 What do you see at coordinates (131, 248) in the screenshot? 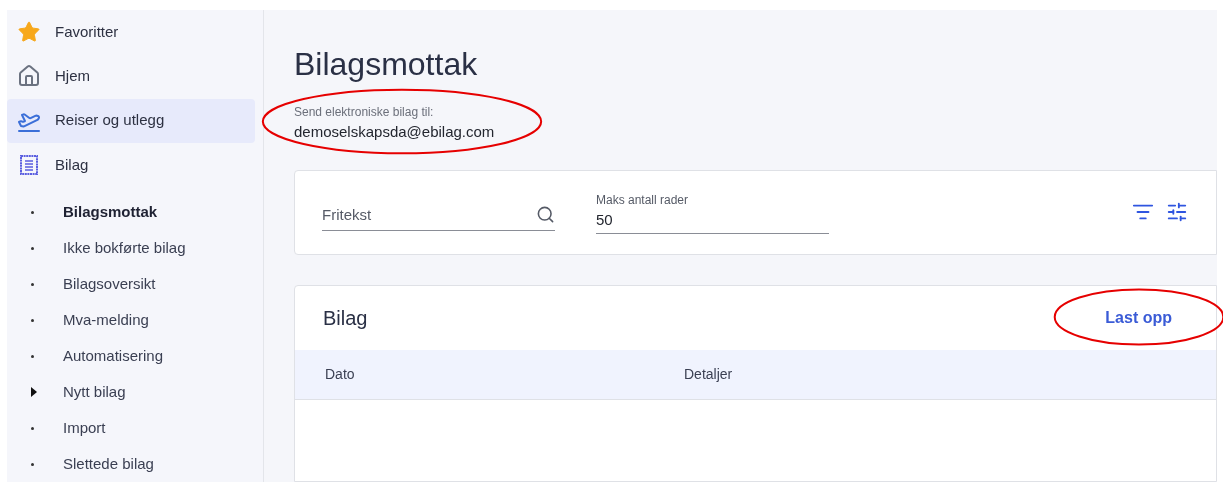
I see `sidebar-subitem: Ikke bokførte bilag` at bounding box center [131, 248].